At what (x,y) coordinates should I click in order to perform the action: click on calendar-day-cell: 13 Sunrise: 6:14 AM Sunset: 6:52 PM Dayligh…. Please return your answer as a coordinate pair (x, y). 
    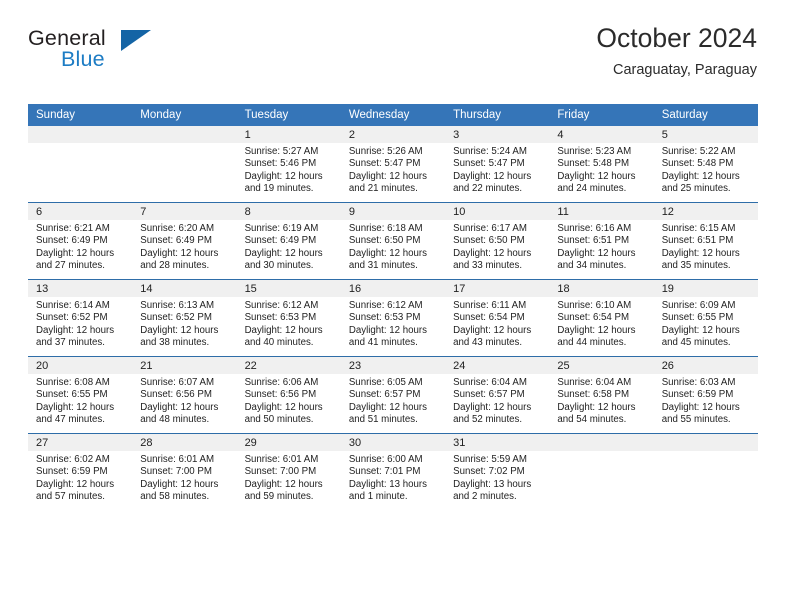
    Looking at the image, I should click on (80, 318).